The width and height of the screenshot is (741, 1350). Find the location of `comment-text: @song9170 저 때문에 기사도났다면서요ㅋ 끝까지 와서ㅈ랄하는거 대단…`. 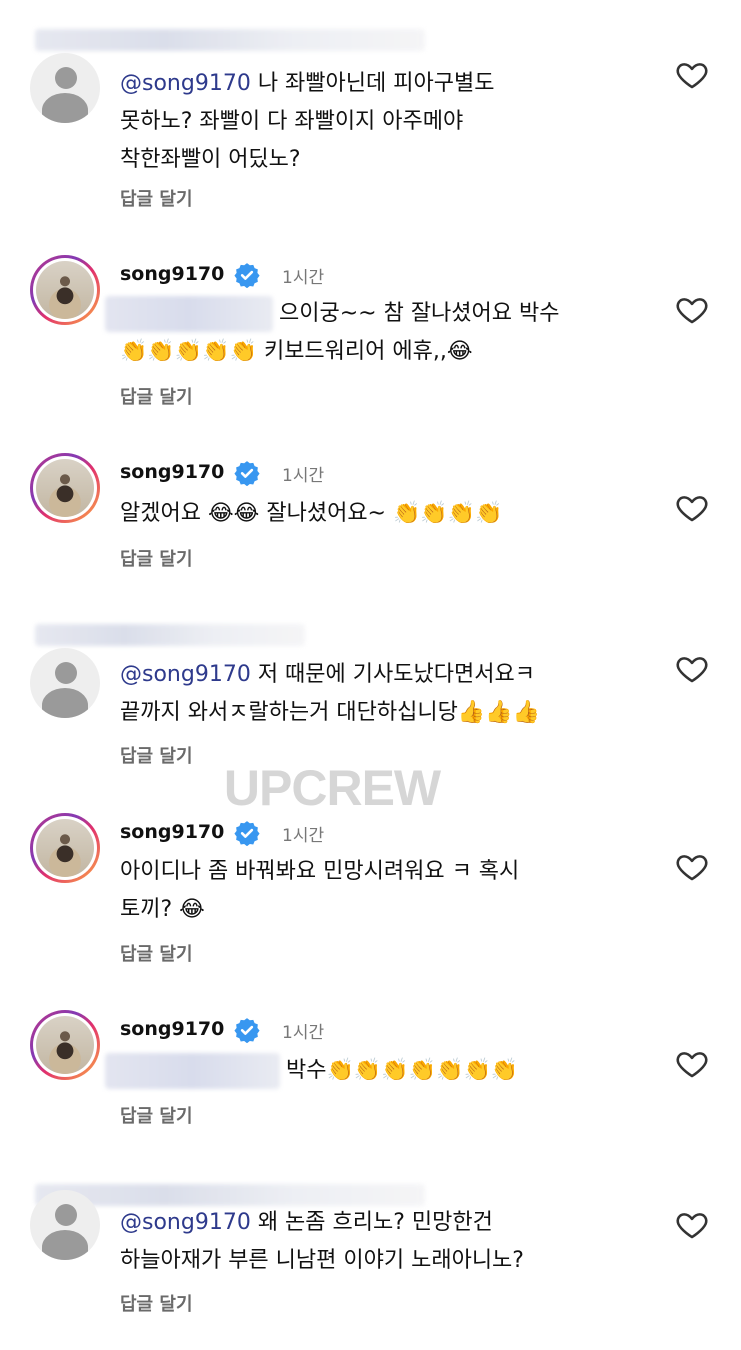

comment-text: @song9170 저 때문에 기사도났다면서요ㅋ 끝까지 와서ㅈ랄하는거 대단… is located at coordinates (330, 693).